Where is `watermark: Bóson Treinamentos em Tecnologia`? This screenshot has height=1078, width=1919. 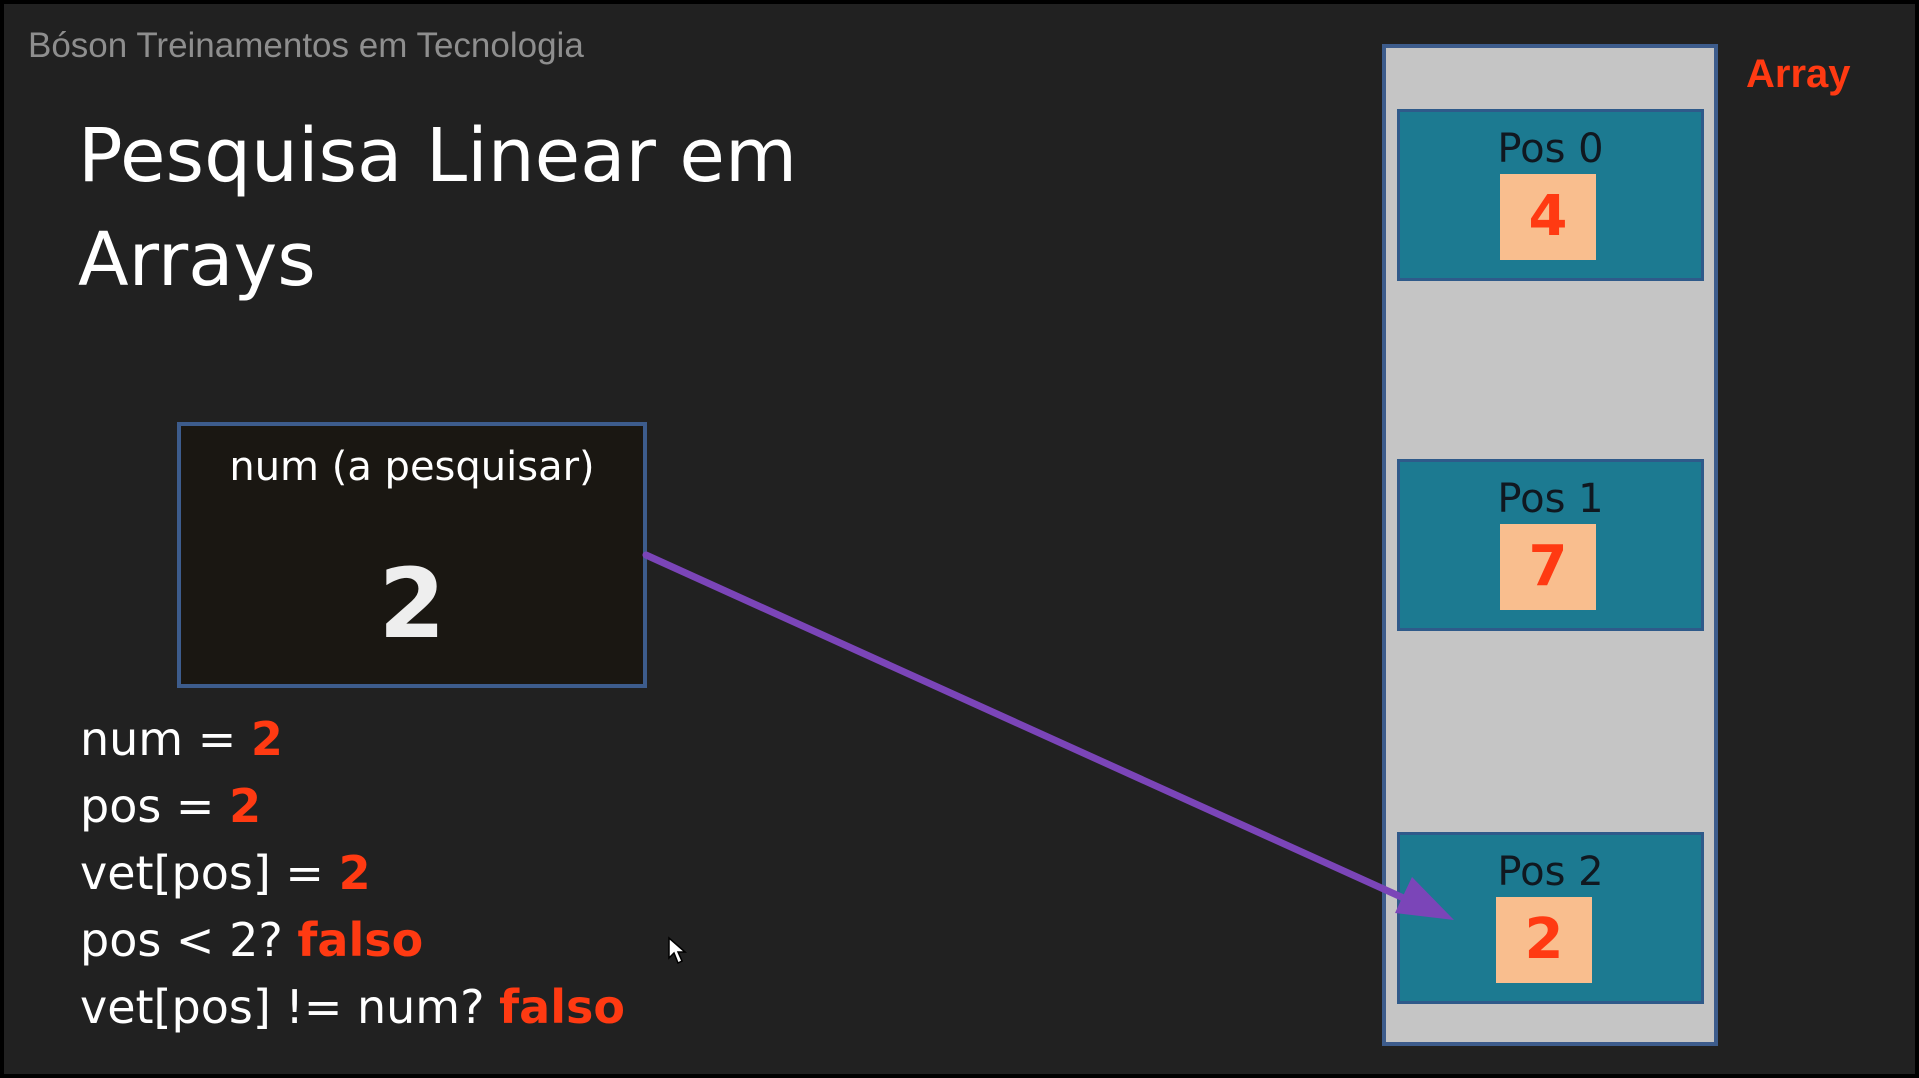
watermark: Bóson Treinamentos em Tecnologia is located at coordinates (306, 45).